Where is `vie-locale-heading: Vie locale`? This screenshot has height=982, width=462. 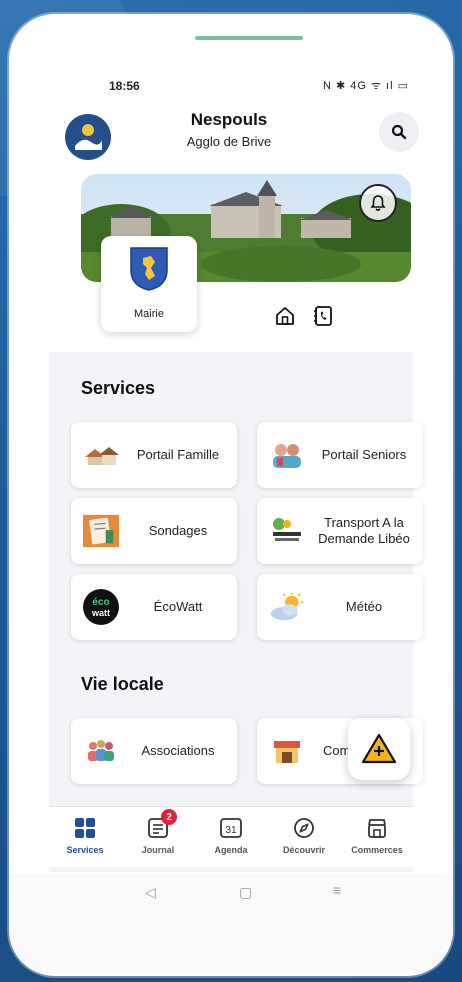
vie-locale-heading: Vie locale is located at coordinates (122, 684).